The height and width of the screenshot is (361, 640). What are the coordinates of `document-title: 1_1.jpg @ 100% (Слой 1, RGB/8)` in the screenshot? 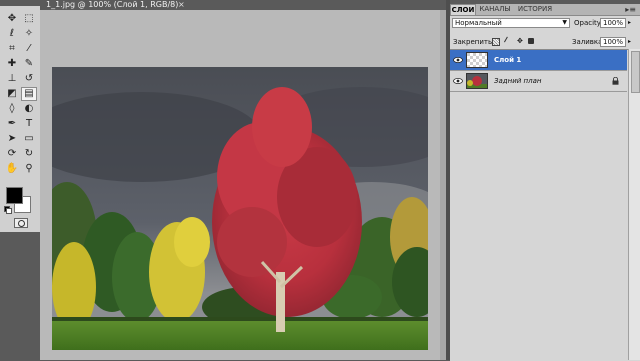 It's located at (112, 4).